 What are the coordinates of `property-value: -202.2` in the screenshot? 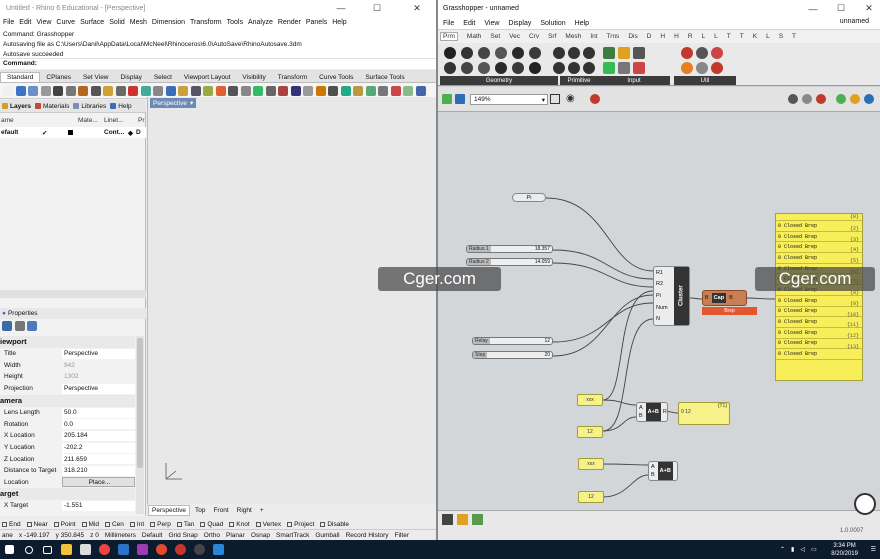 It's located at (98, 447).